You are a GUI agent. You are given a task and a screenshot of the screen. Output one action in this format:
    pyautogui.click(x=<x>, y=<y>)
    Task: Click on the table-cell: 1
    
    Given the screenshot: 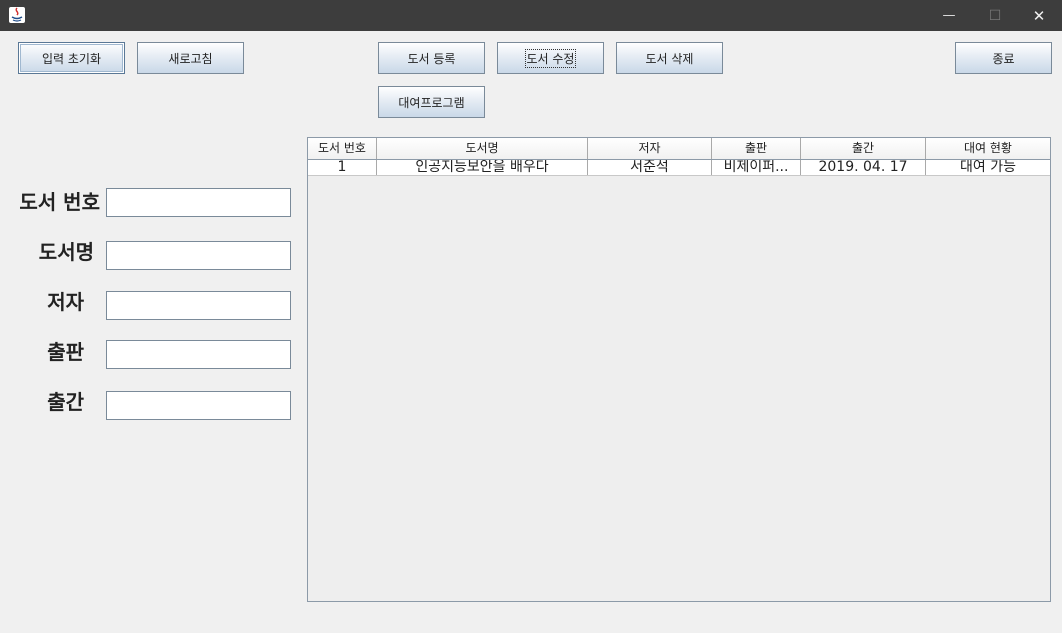 What is the action you would take?
    pyautogui.click(x=342, y=167)
    